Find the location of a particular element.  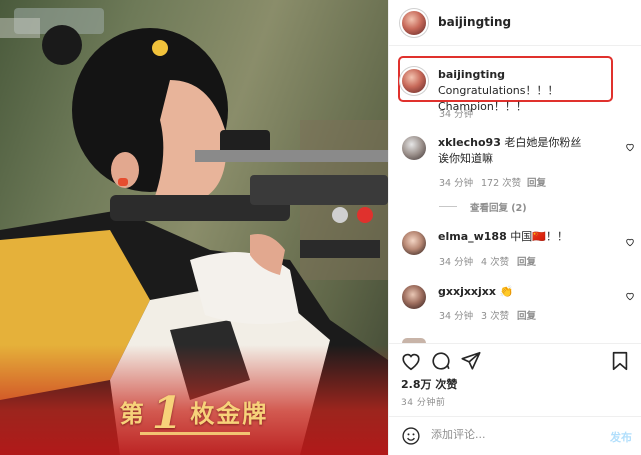

comment-input is located at coordinates (516, 434).